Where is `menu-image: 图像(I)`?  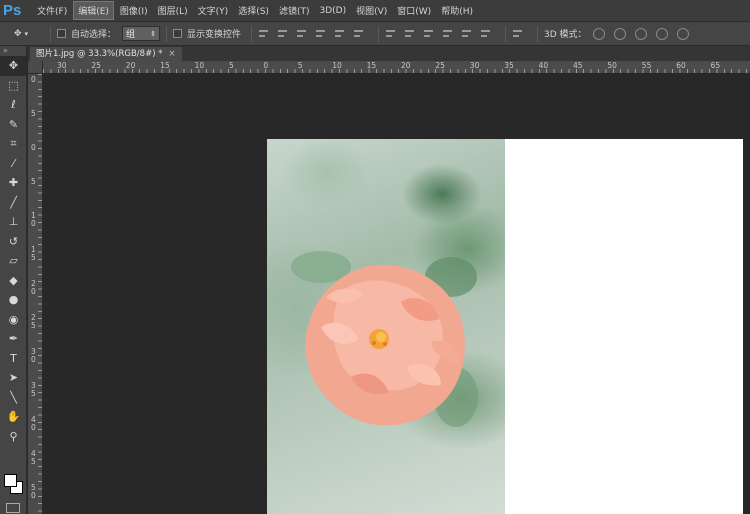 menu-image: 图像(I) is located at coordinates (134, 10).